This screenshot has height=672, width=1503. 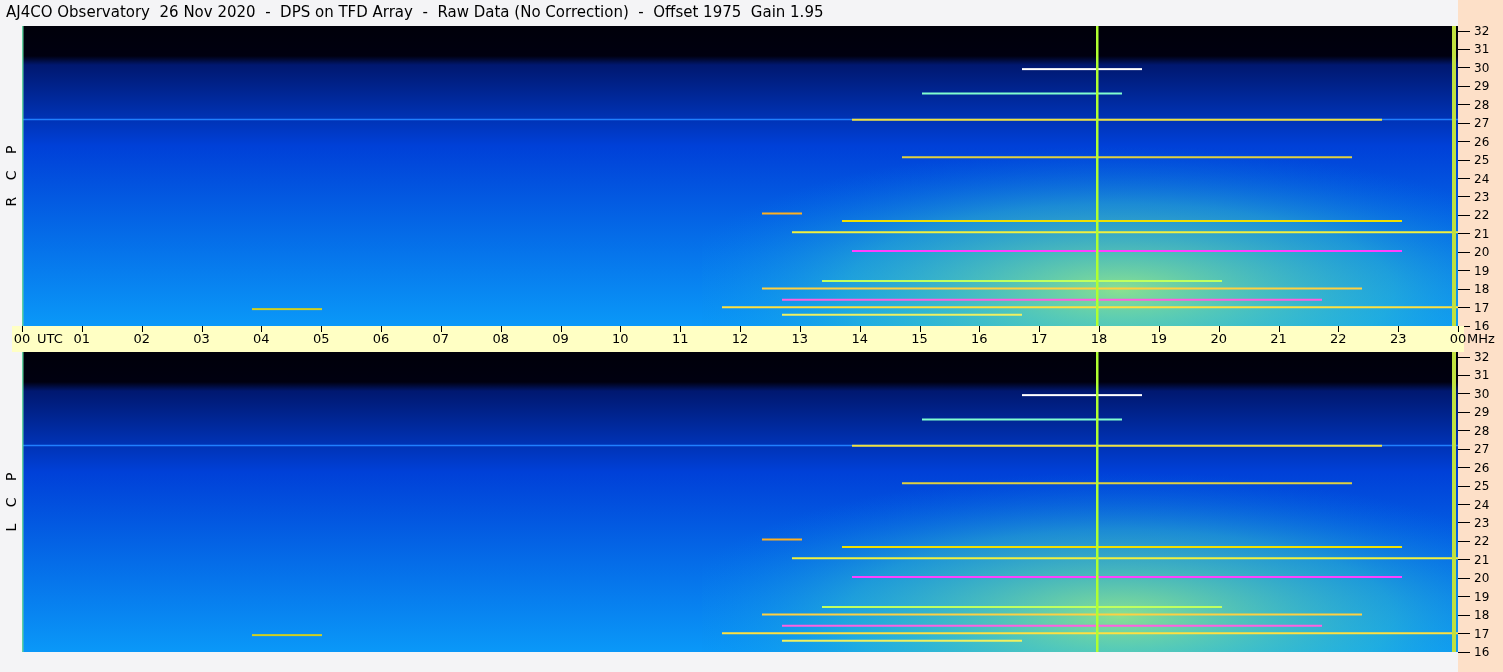 What do you see at coordinates (141, 339) in the screenshot?
I see `time-label: 02` at bounding box center [141, 339].